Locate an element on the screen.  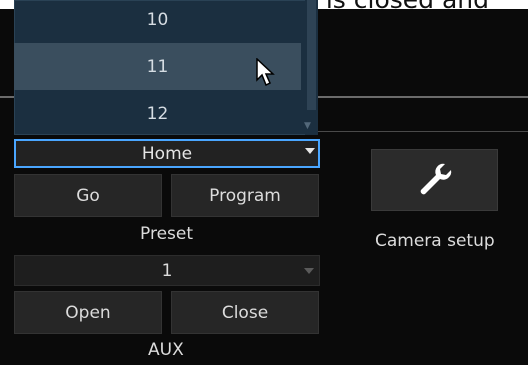
preset-label: Preset is located at coordinates (167, 234).